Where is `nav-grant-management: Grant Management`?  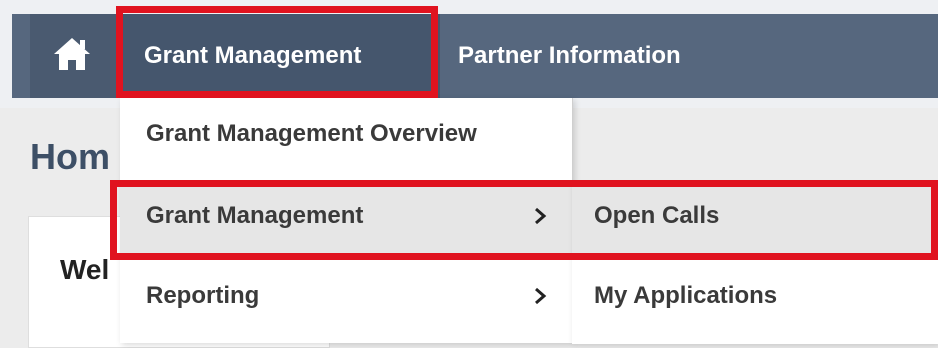 nav-grant-management: Grant Management is located at coordinates (280, 56).